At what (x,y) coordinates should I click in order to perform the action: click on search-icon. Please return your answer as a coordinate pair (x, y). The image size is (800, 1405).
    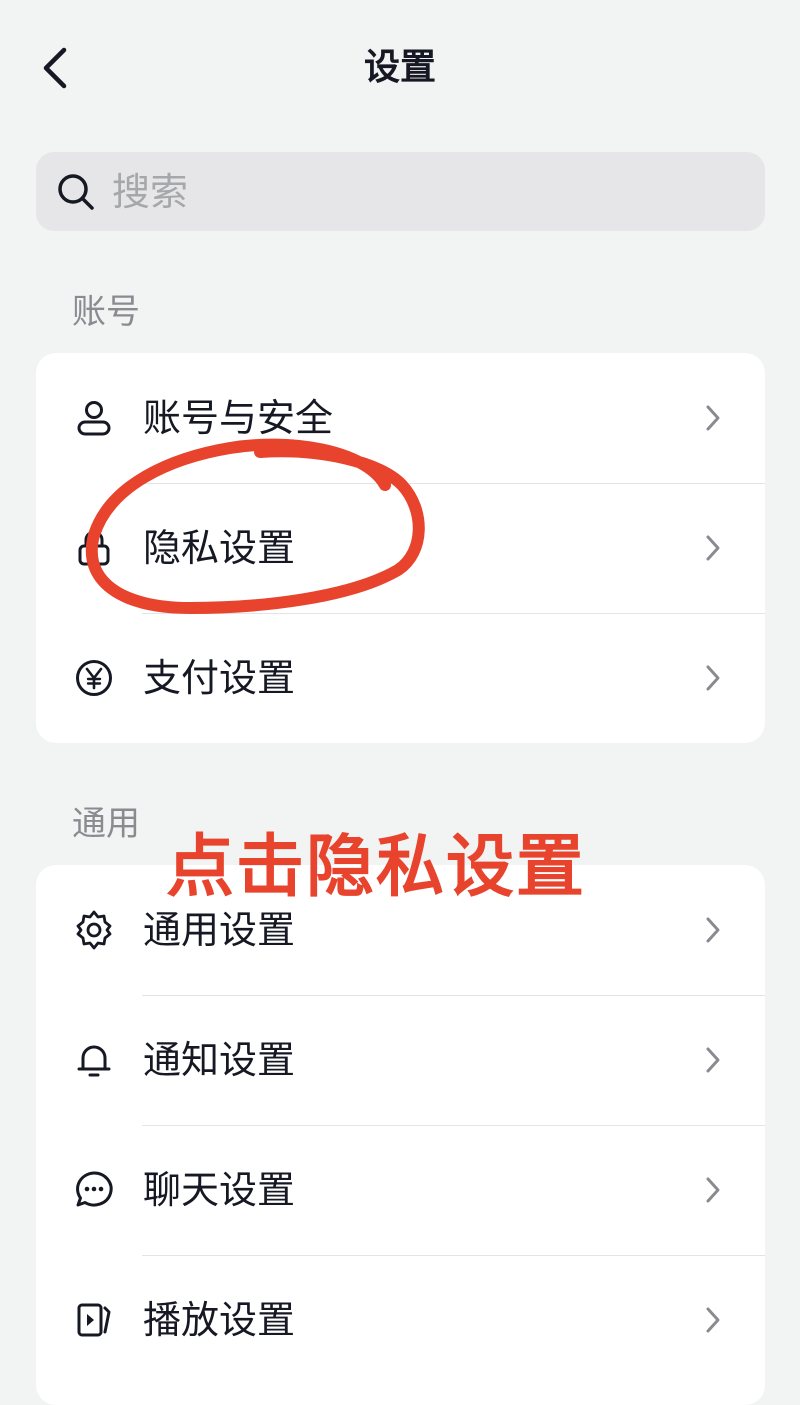
    Looking at the image, I should click on (76, 192).